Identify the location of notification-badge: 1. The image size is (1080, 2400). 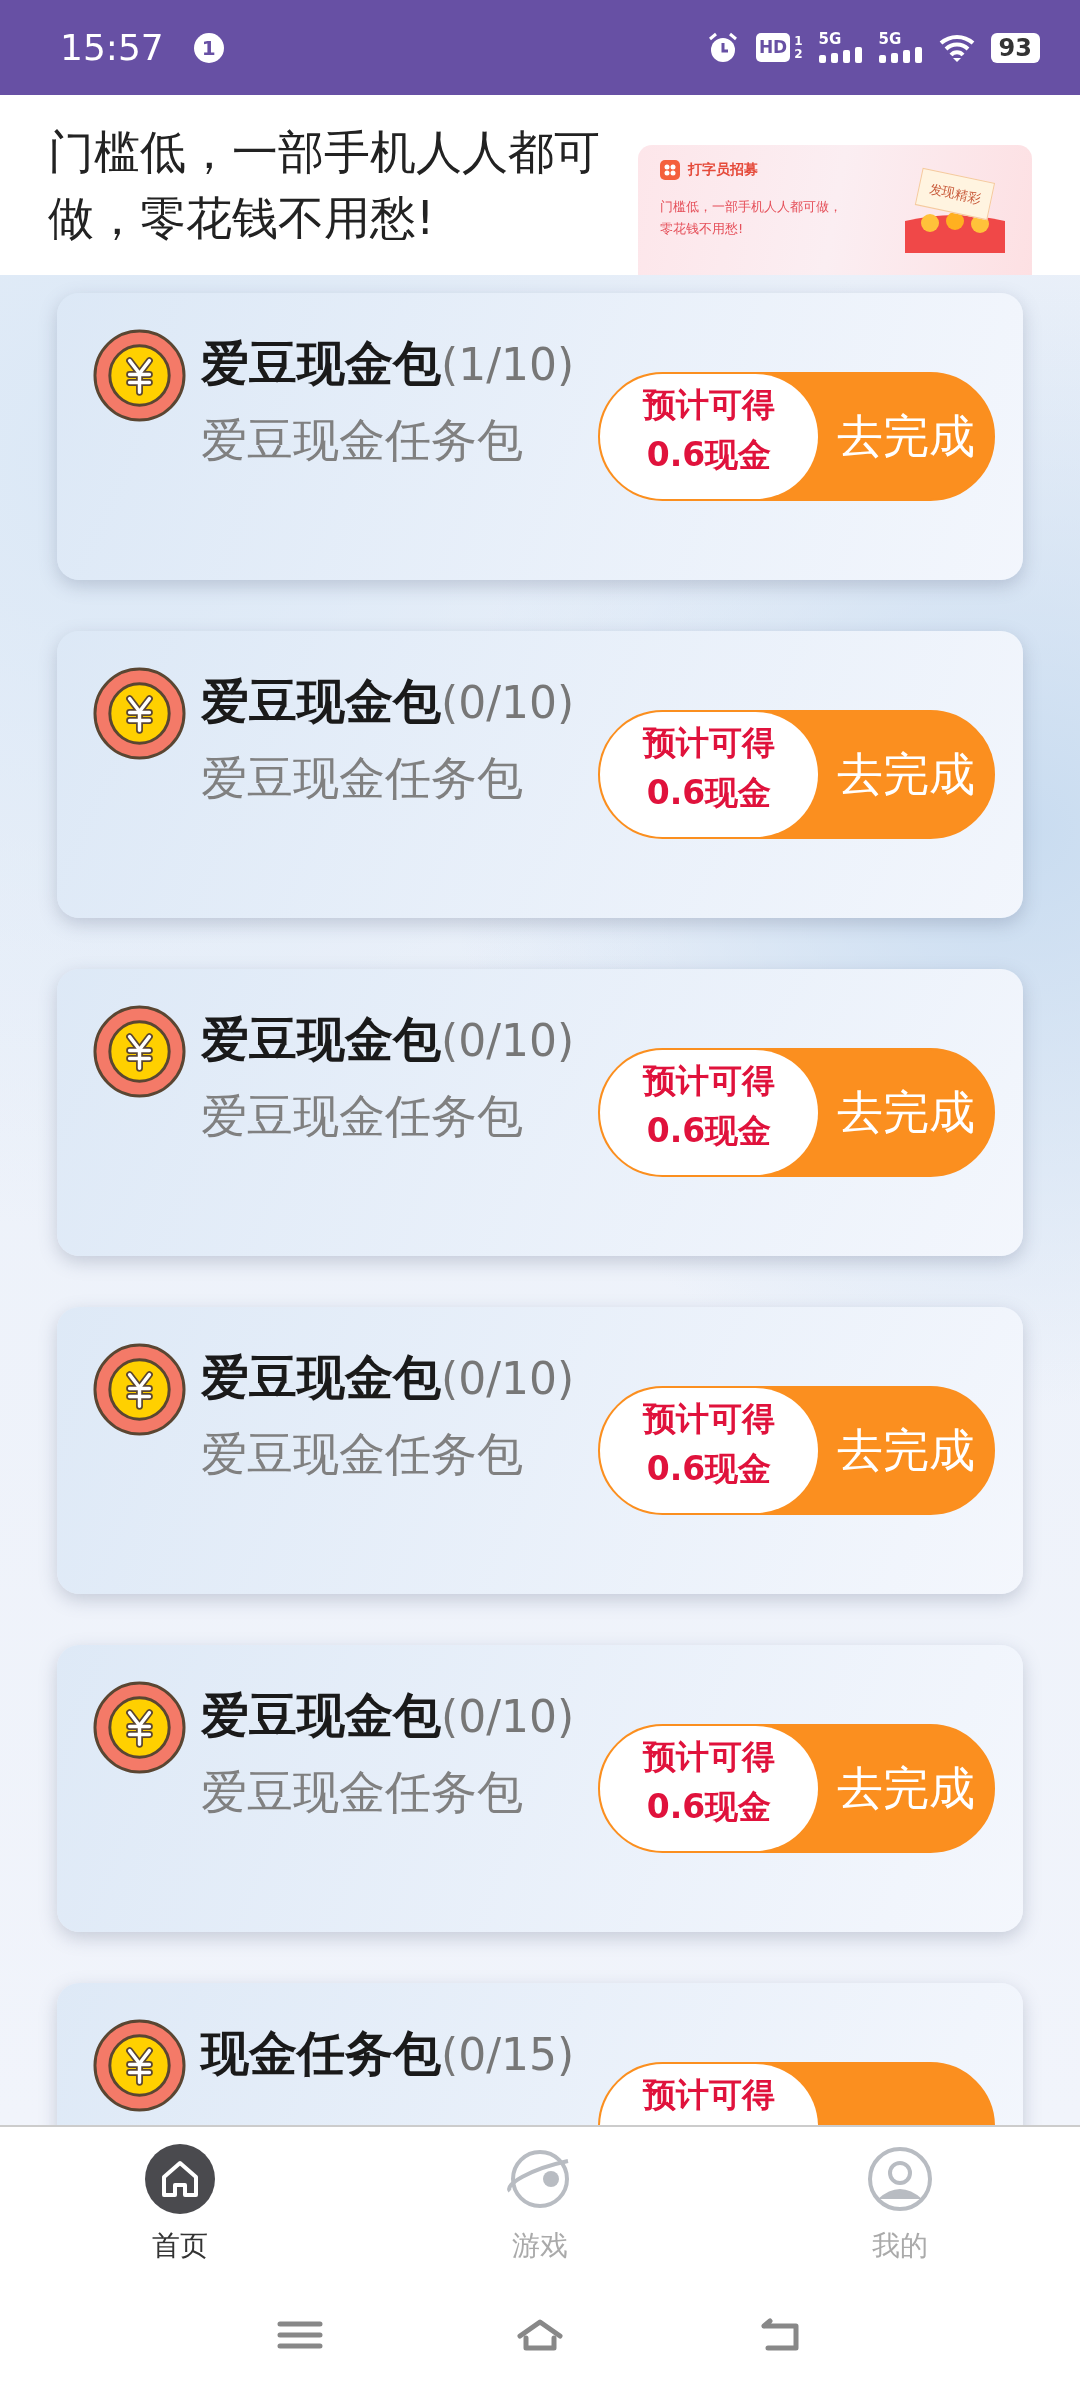
(208, 47).